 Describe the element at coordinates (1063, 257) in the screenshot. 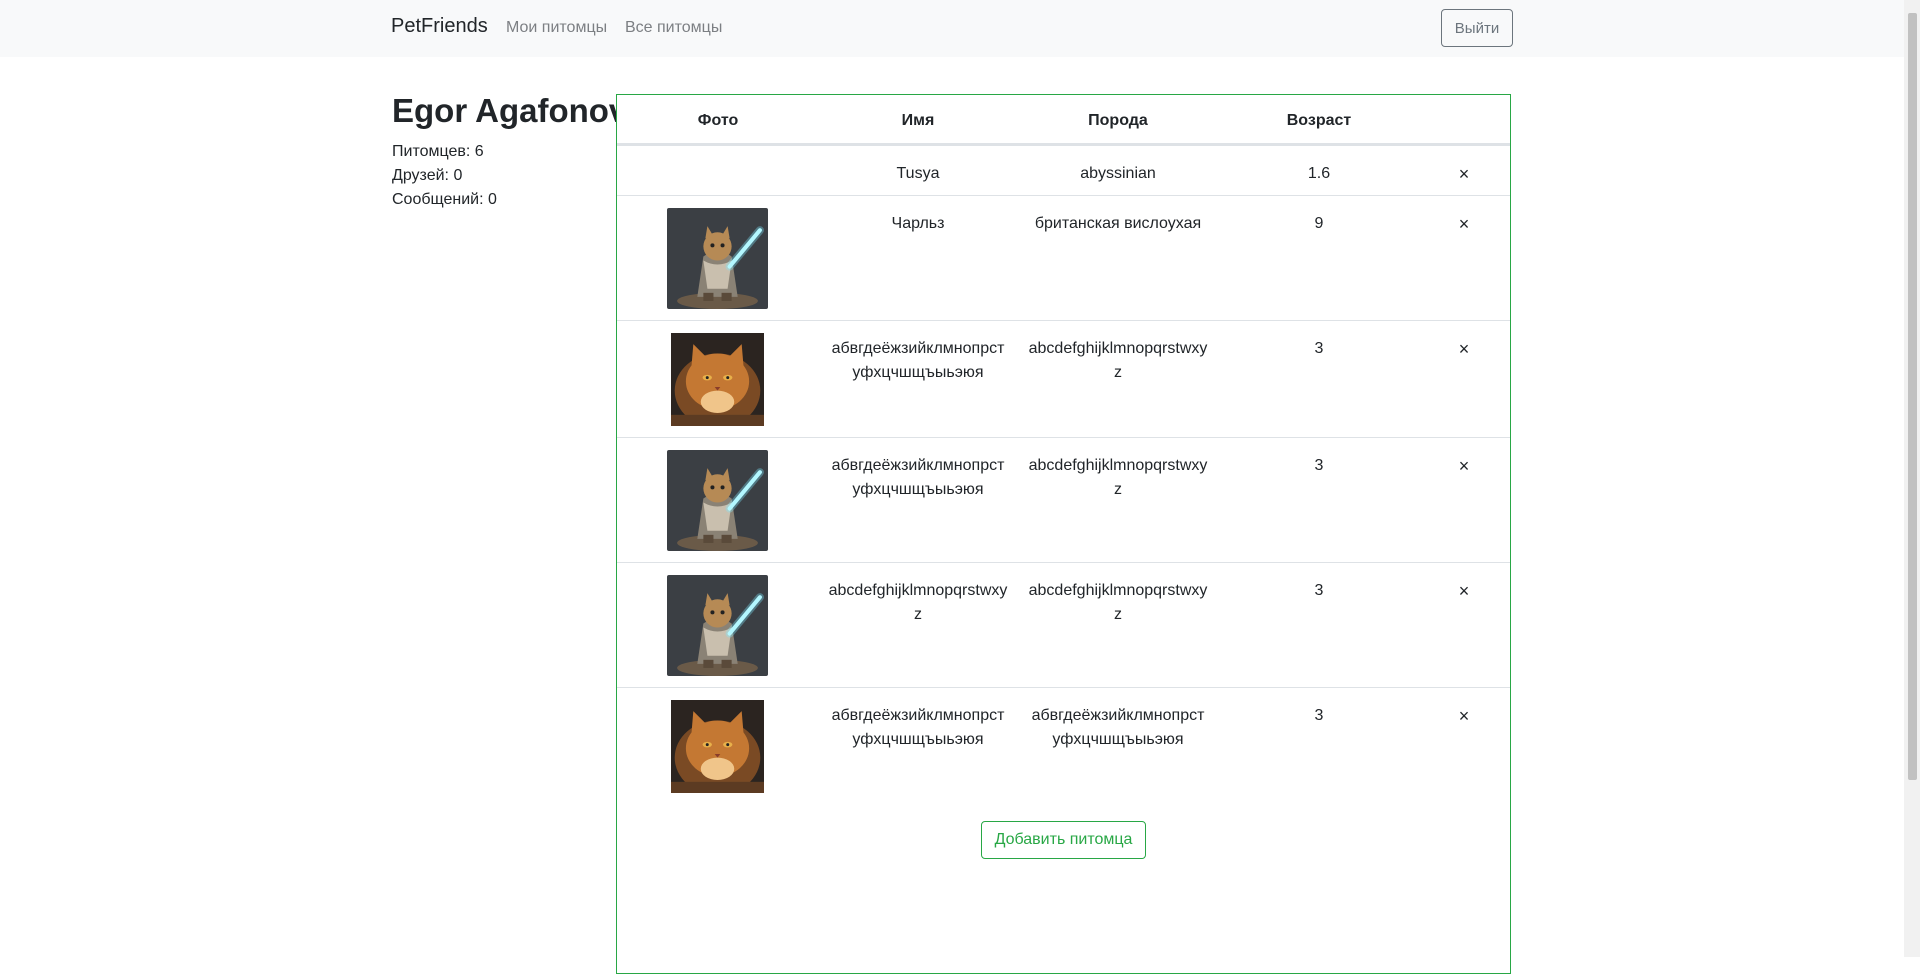

I see `table-row: Чарльз британская вислоухая 9 ×` at that location.